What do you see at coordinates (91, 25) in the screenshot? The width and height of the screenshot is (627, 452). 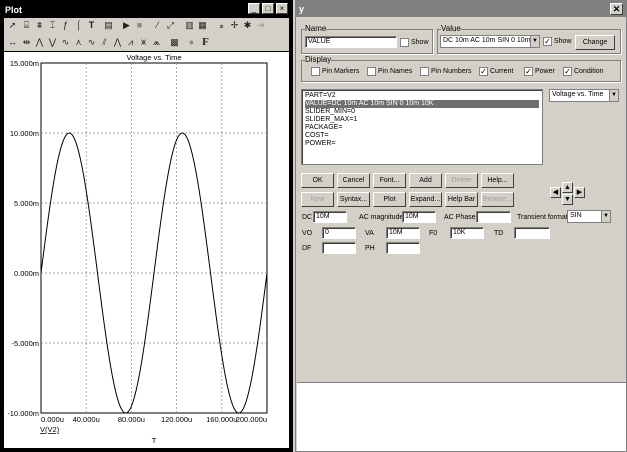 I see `text-icon: T` at bounding box center [91, 25].